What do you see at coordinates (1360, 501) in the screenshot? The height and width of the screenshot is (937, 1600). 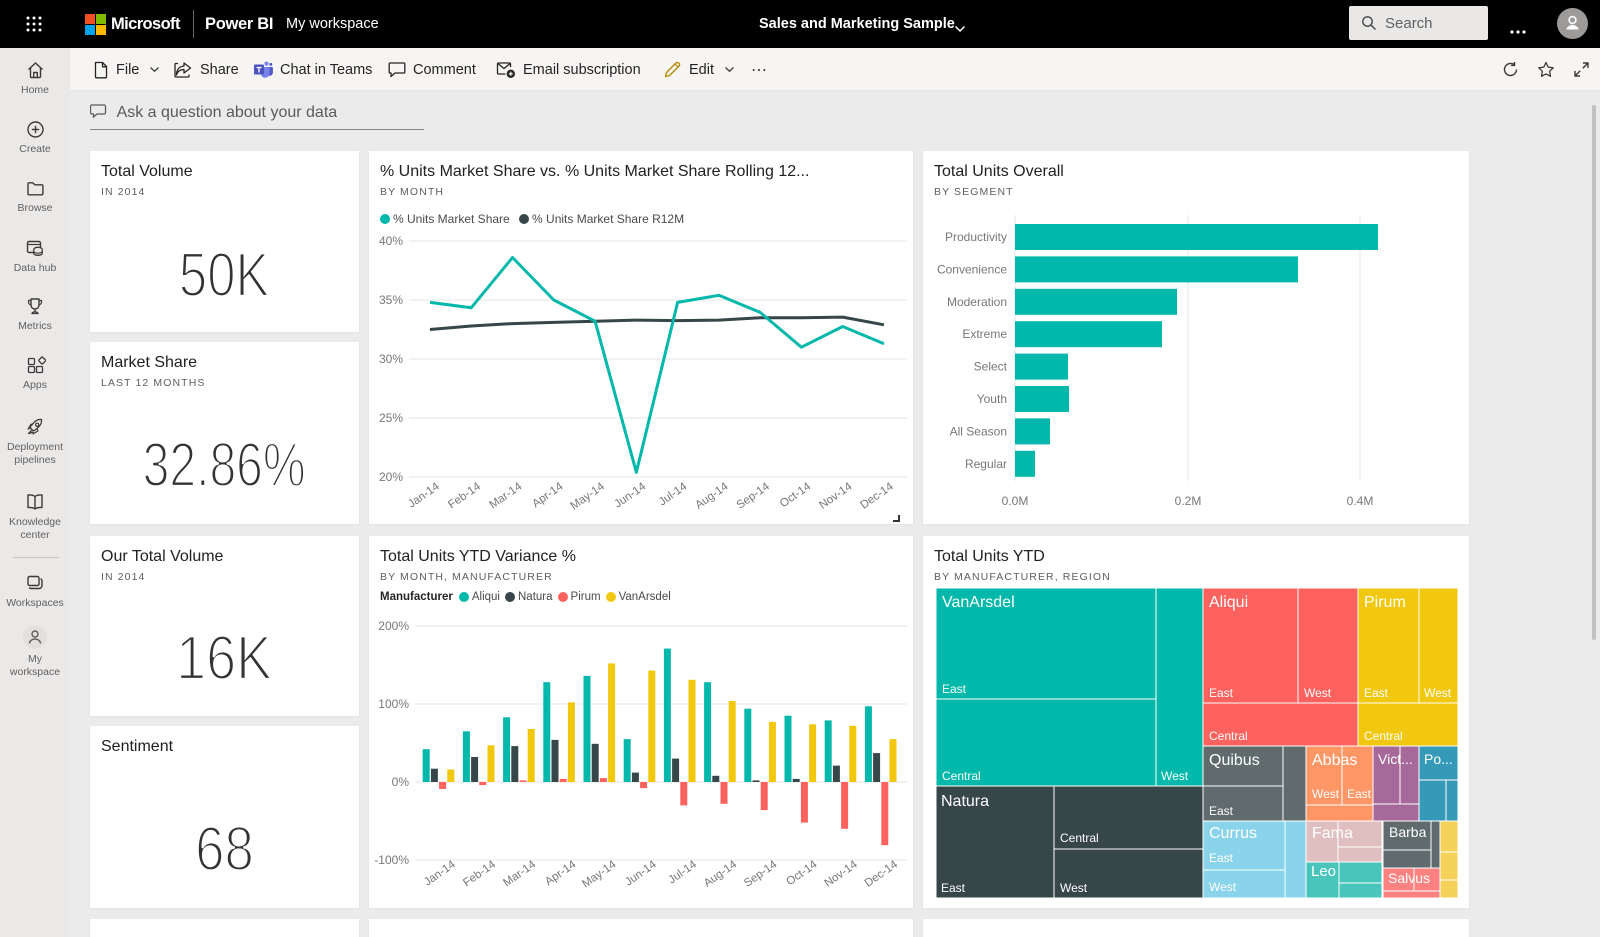 I see `svg-text: 0.4M` at bounding box center [1360, 501].